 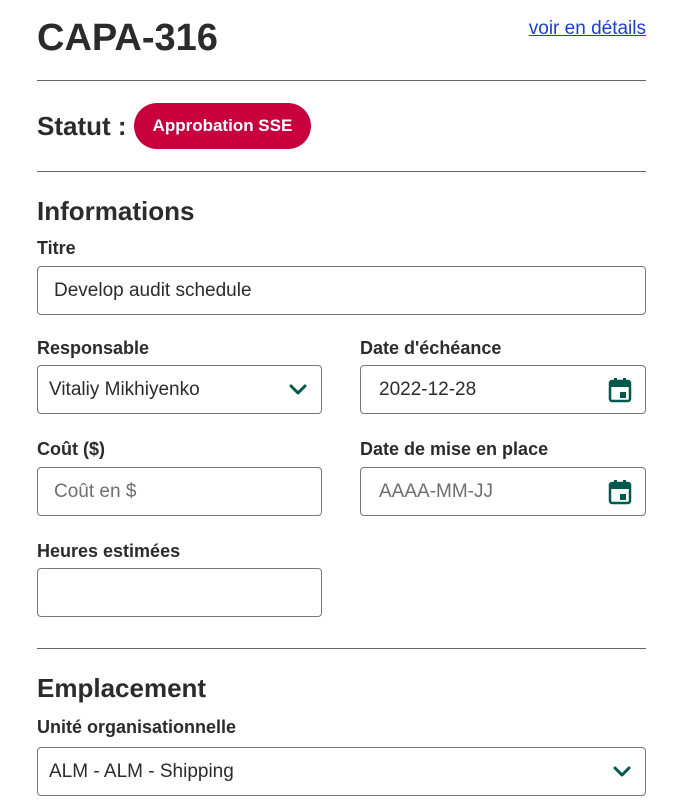 I want to click on titre-label: Titre, so click(x=56, y=248).